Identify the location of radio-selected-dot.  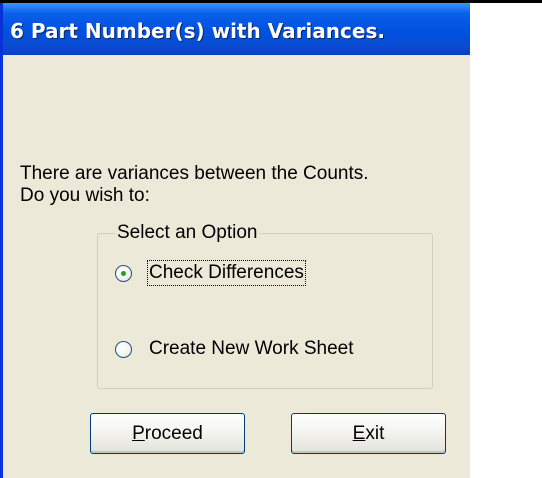
(123, 273).